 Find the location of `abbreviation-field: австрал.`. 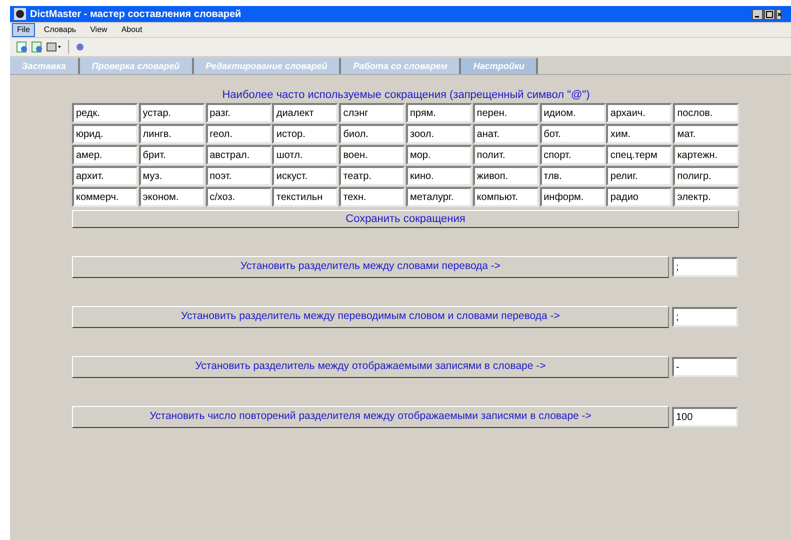

abbreviation-field: австрал. is located at coordinates (239, 155).